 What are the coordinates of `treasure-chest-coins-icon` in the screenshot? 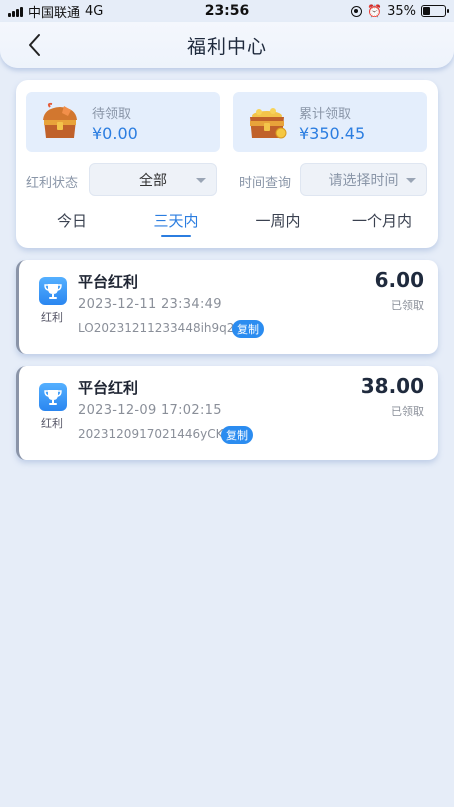 It's located at (268, 123).